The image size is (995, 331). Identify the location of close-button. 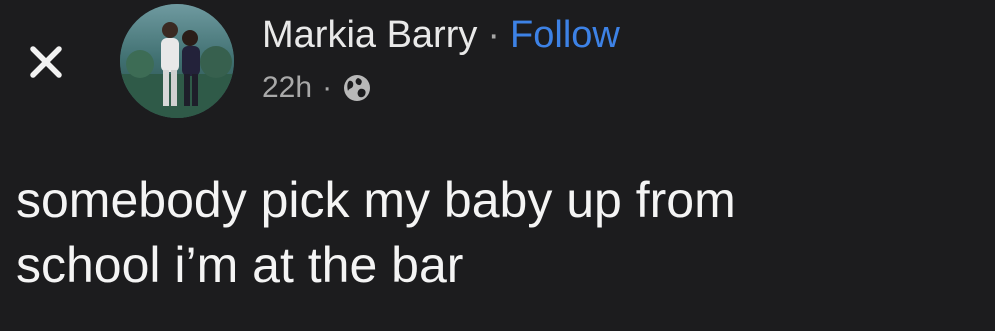
(46, 62).